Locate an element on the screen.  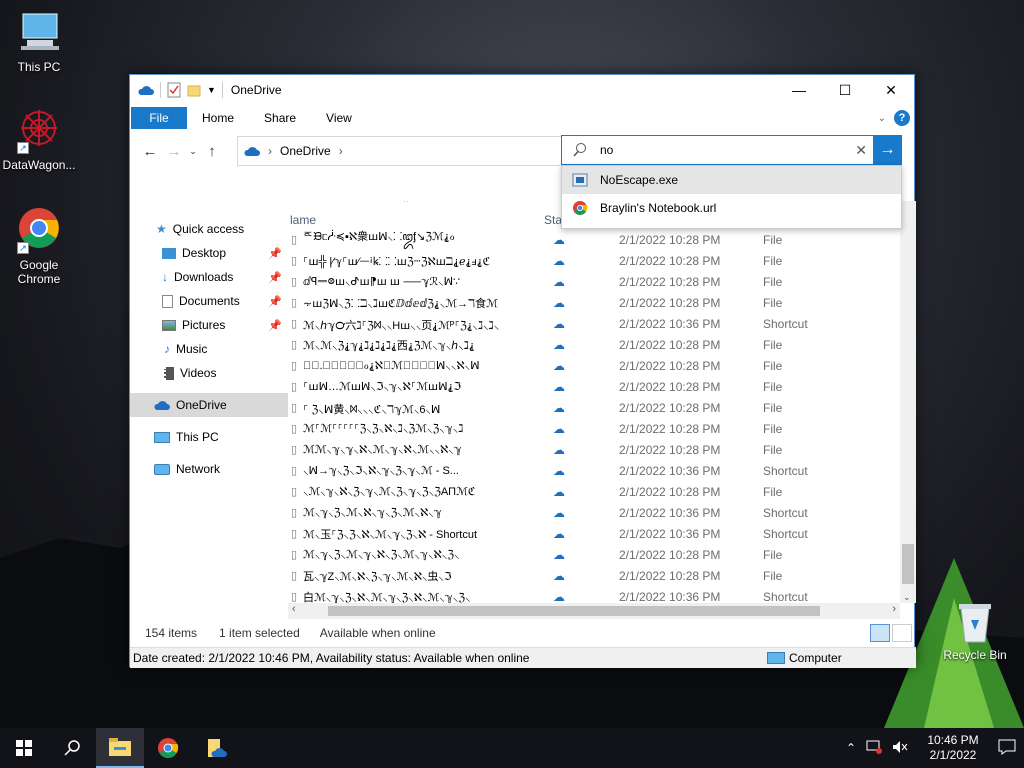
new-folder-icon is located at coordinates (194, 90).